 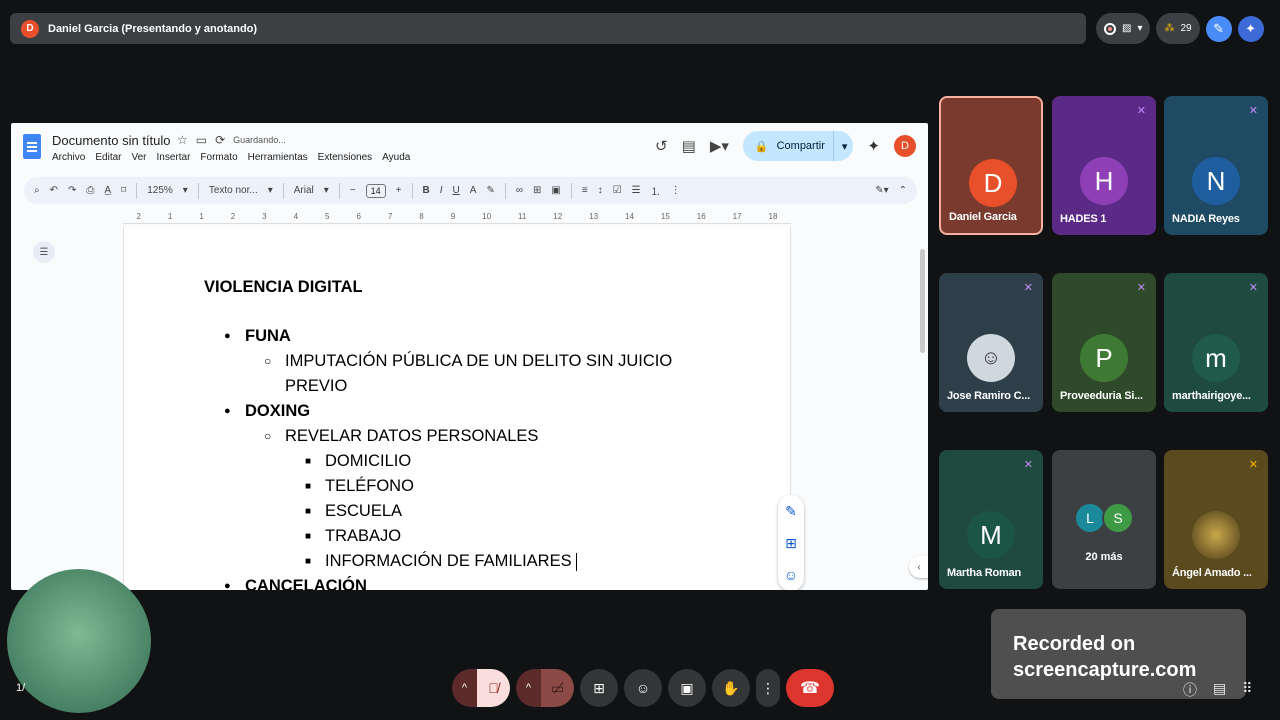 What do you see at coordinates (345, 157) in the screenshot?
I see `menu-extensiones: Extensiones` at bounding box center [345, 157].